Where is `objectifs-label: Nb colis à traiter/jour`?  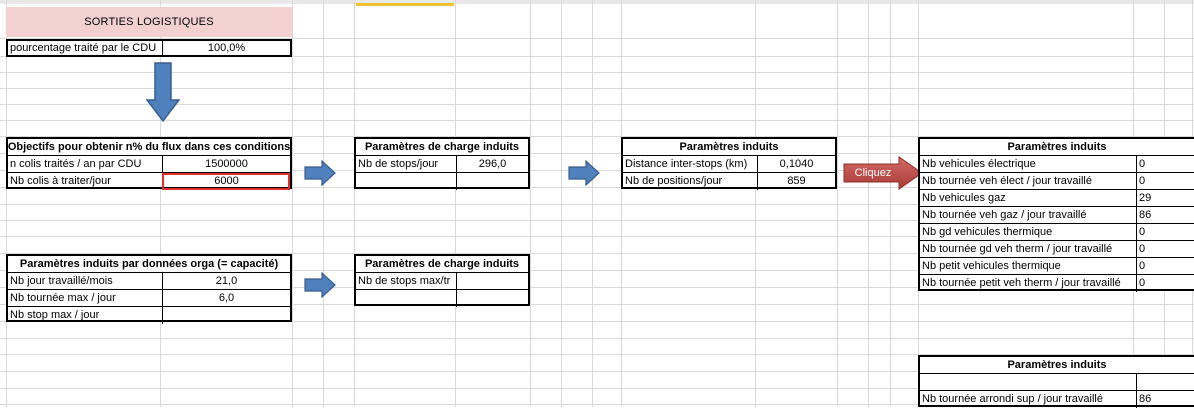 objectifs-label: Nb colis à traiter/jour is located at coordinates (60, 181).